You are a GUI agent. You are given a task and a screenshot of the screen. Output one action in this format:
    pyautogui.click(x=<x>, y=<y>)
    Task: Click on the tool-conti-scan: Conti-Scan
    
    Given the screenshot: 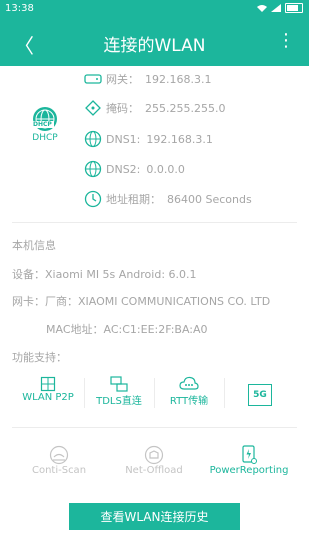 What is the action you would take?
    pyautogui.click(x=59, y=460)
    